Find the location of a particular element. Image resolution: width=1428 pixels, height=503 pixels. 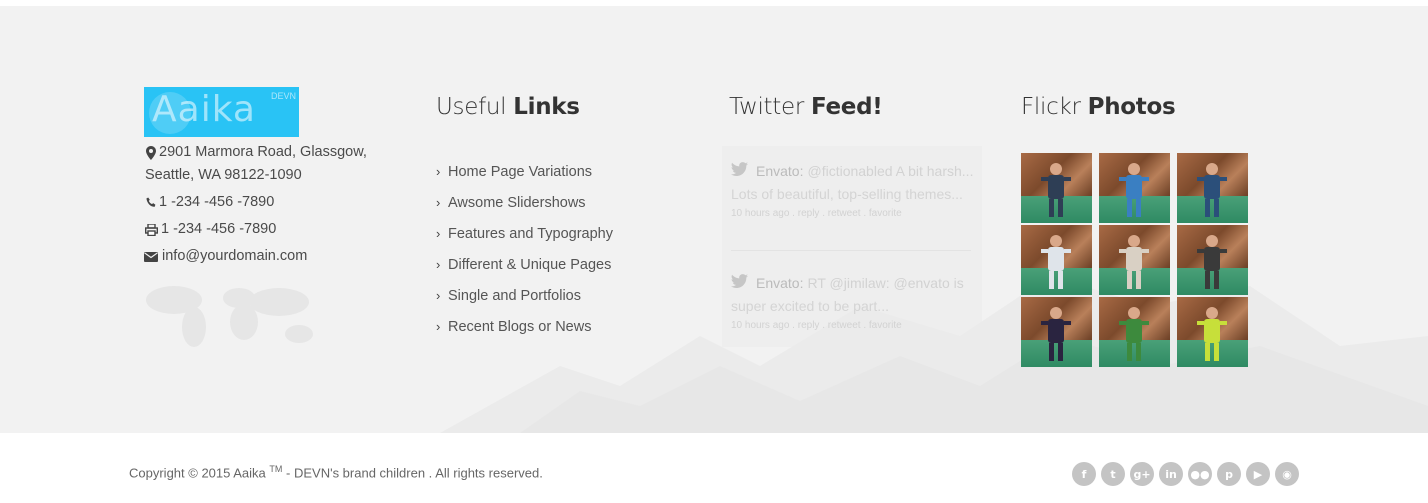

map-marker-icon is located at coordinates (151, 152).